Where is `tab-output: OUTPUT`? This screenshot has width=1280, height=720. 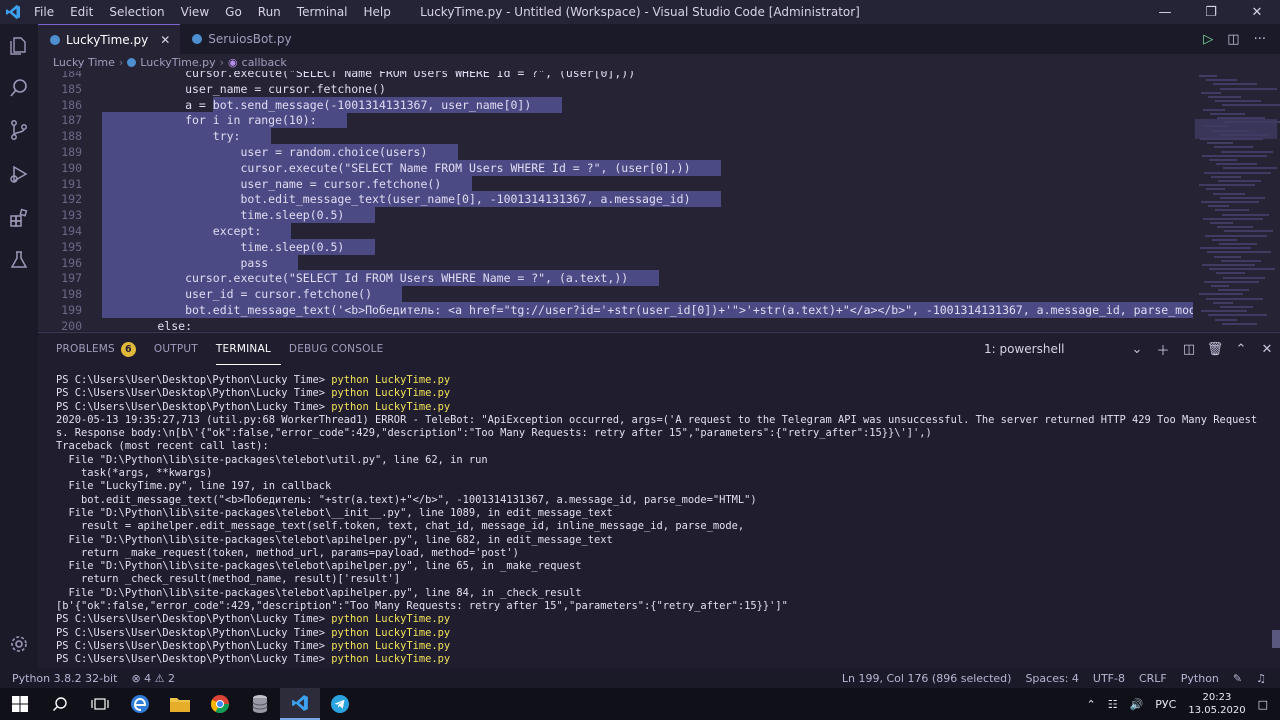
tab-output: OUTPUT is located at coordinates (181, 349).